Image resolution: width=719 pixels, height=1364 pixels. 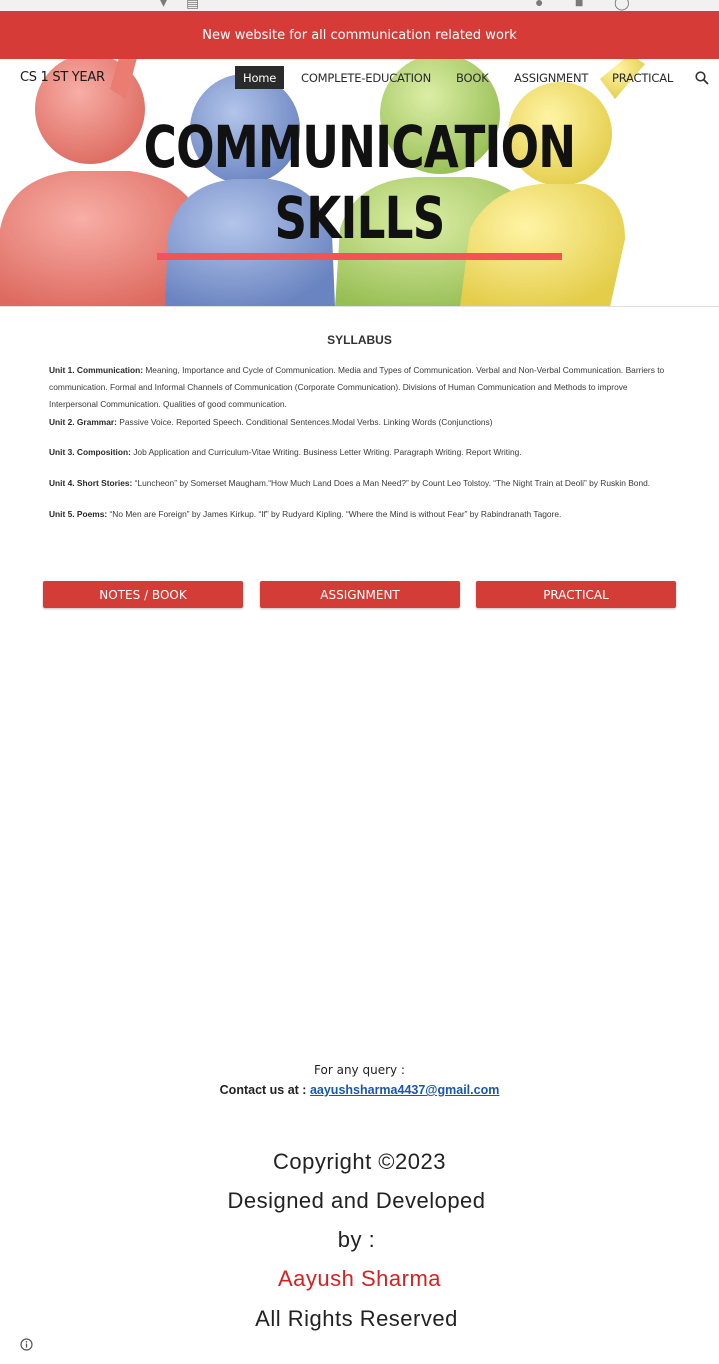 What do you see at coordinates (359, 1278) in the screenshot?
I see `author-name: Aayush Sharma` at bounding box center [359, 1278].